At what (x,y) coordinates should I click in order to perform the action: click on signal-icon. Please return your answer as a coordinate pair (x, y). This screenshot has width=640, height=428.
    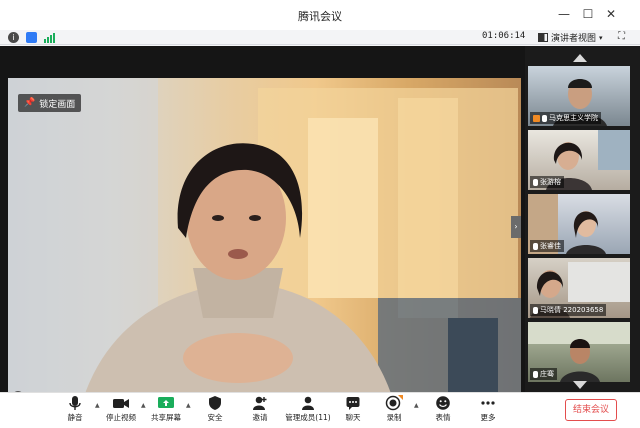
    Looking at the image, I should click on (49, 38).